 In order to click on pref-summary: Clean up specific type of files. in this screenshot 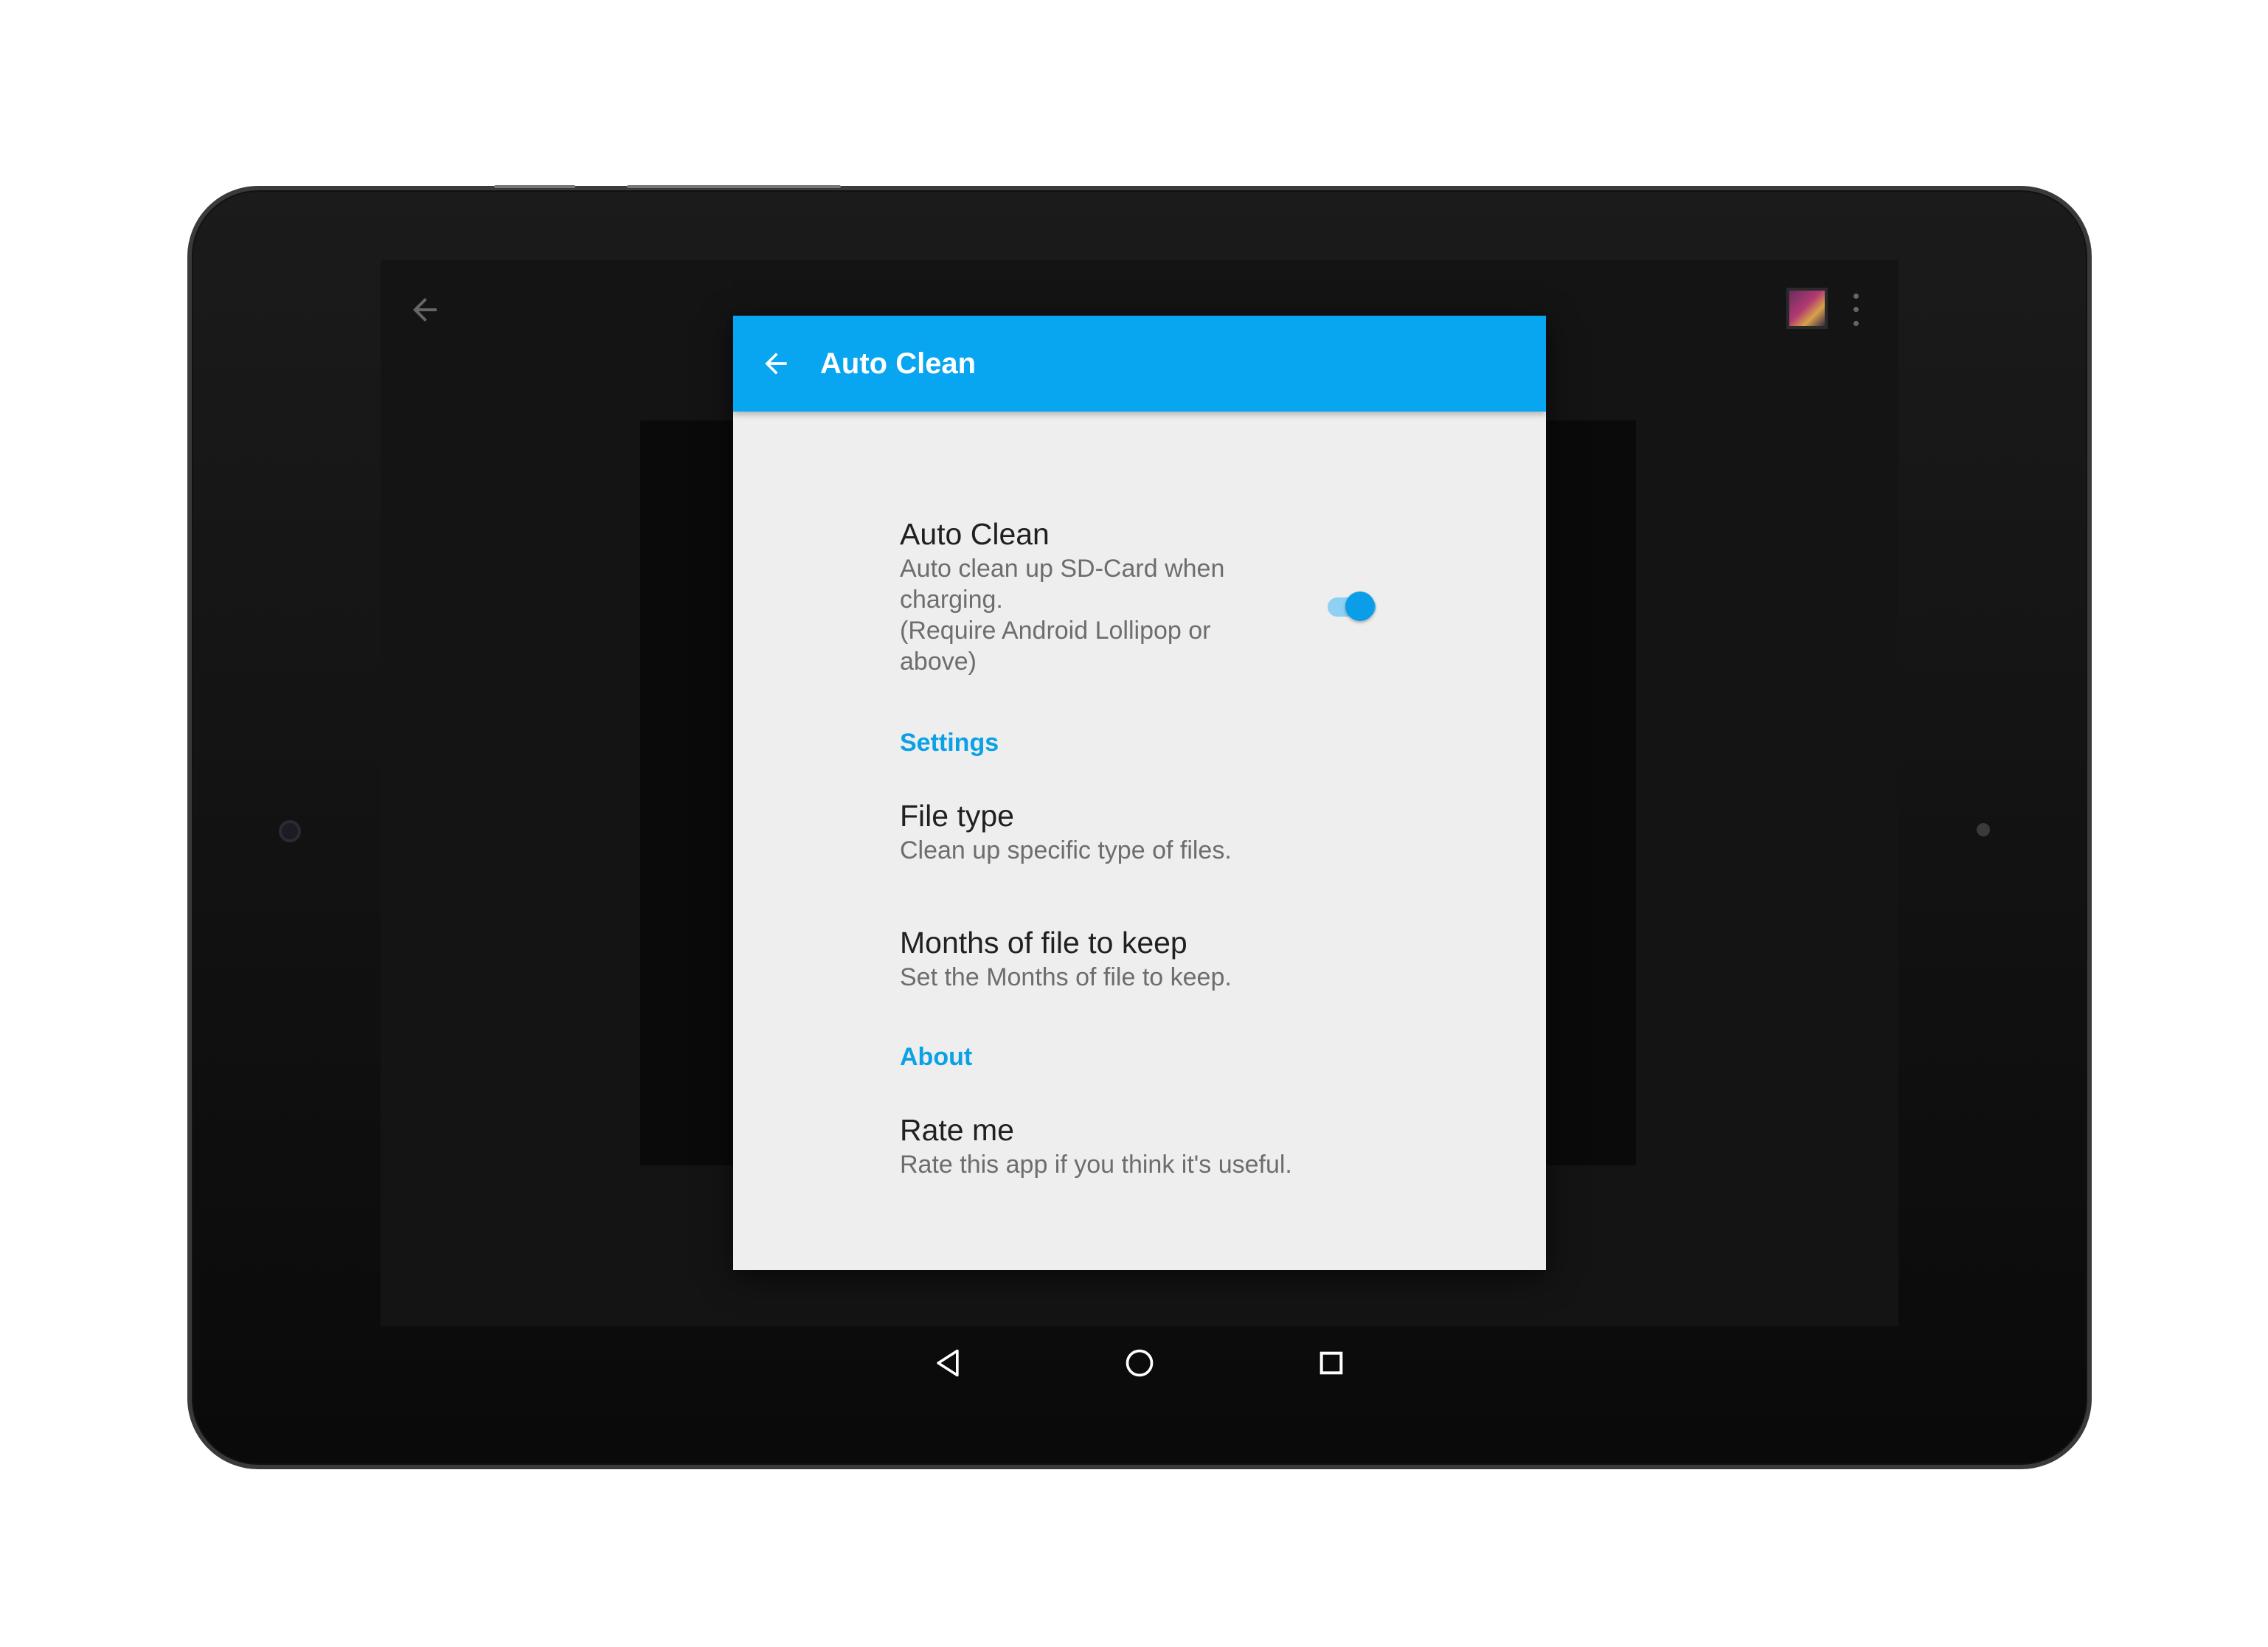, I will do `click(1066, 850)`.